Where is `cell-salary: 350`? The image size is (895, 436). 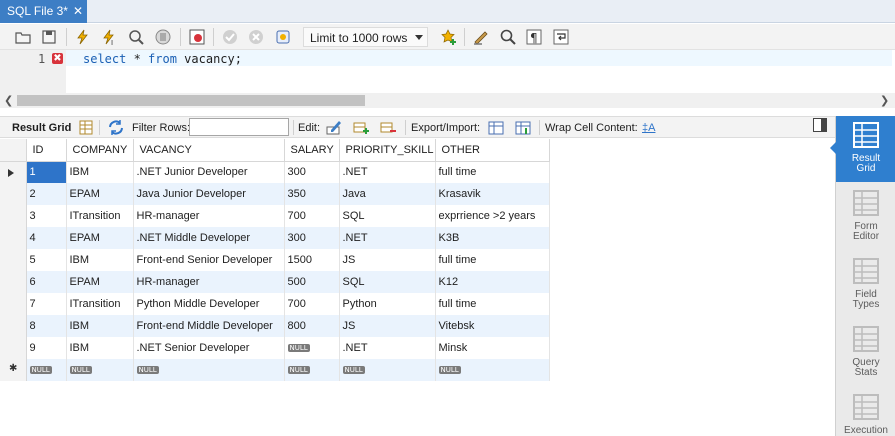
cell-salary: 350 is located at coordinates (312, 194).